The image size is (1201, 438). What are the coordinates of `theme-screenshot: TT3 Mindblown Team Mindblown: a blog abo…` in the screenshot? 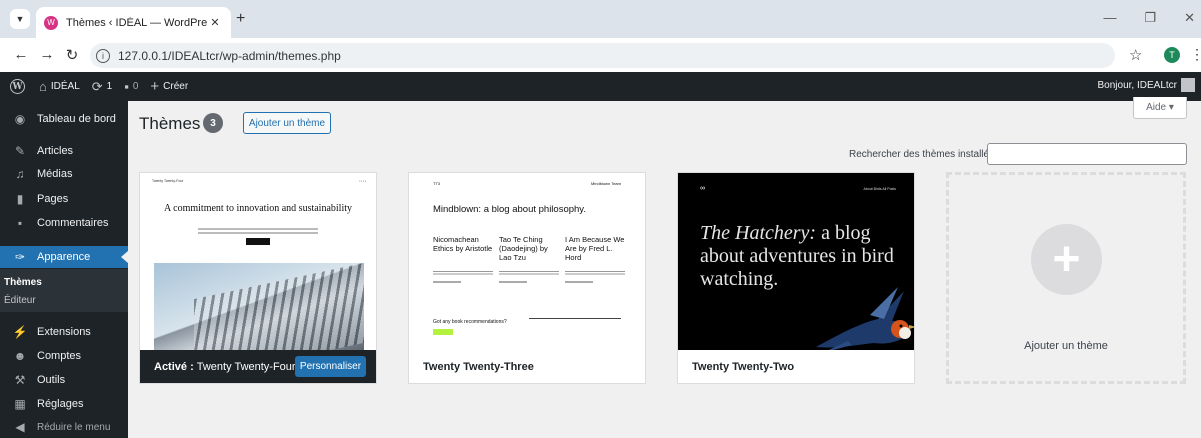 It's located at (527, 261).